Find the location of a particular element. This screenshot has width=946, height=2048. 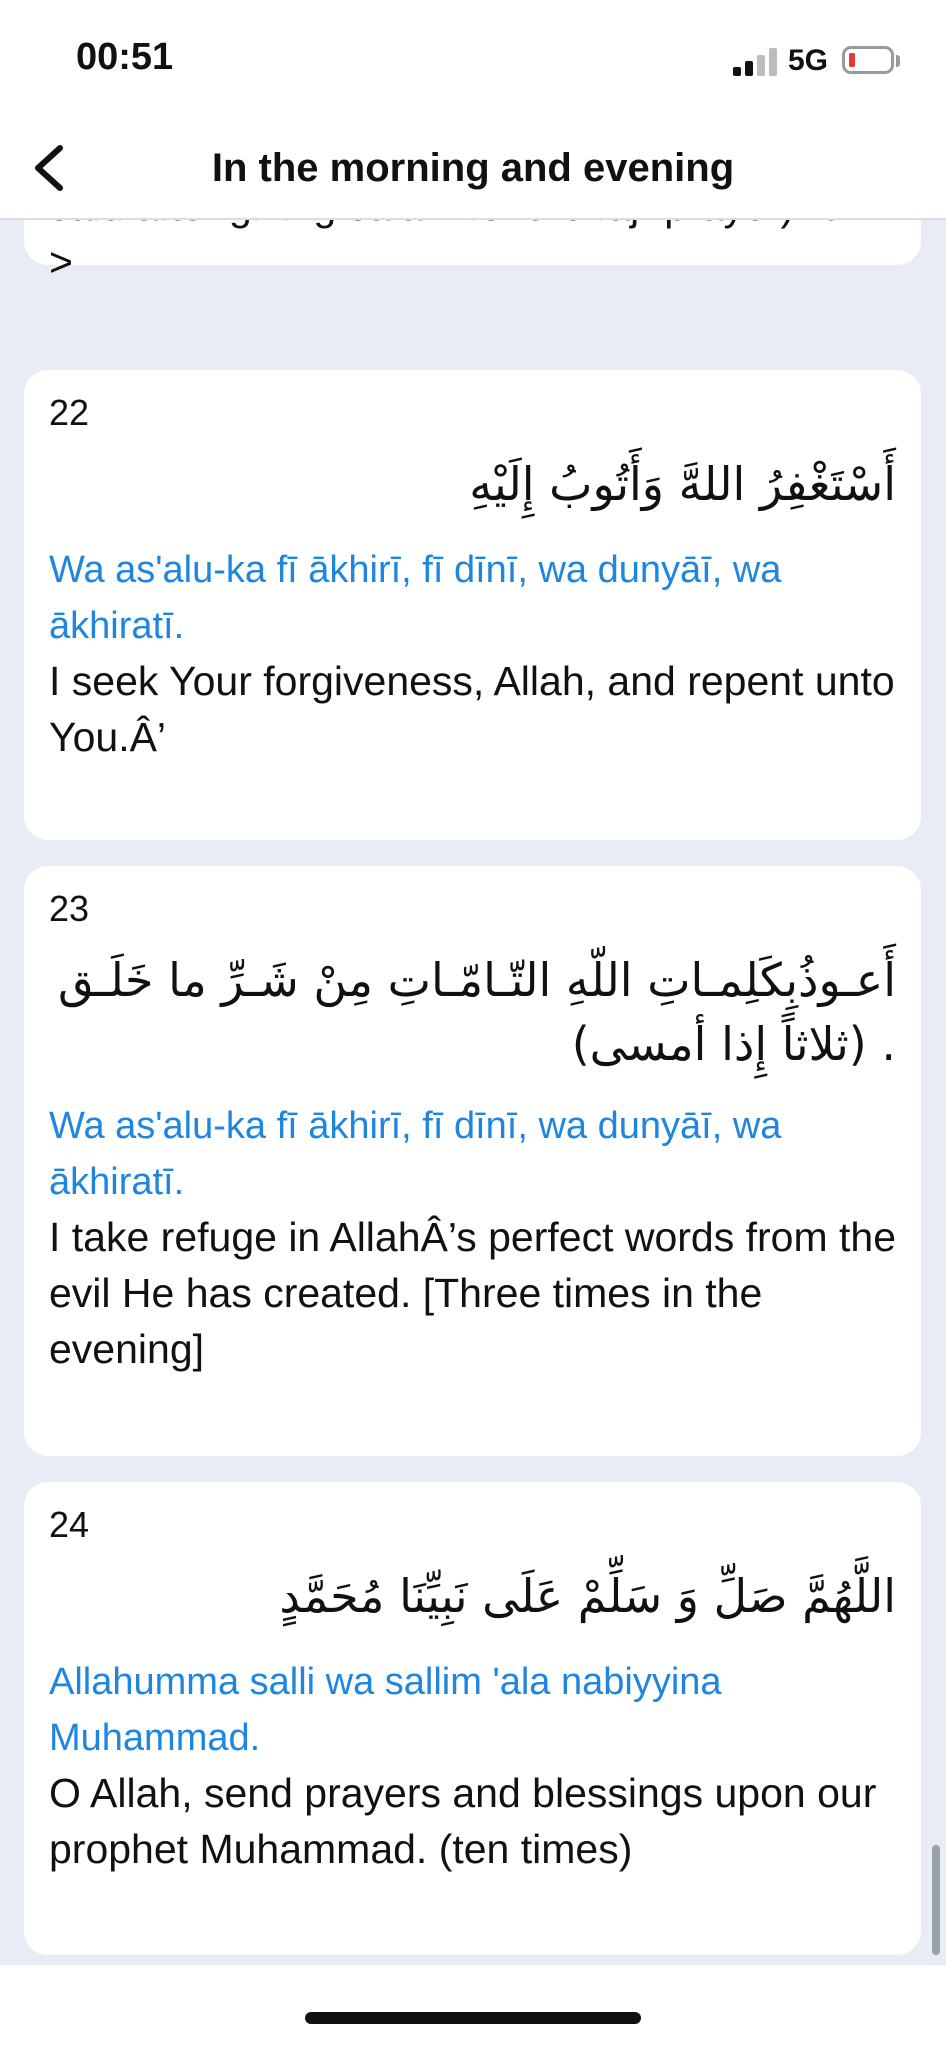

page-title: In the morning and evening is located at coordinates (473, 168).